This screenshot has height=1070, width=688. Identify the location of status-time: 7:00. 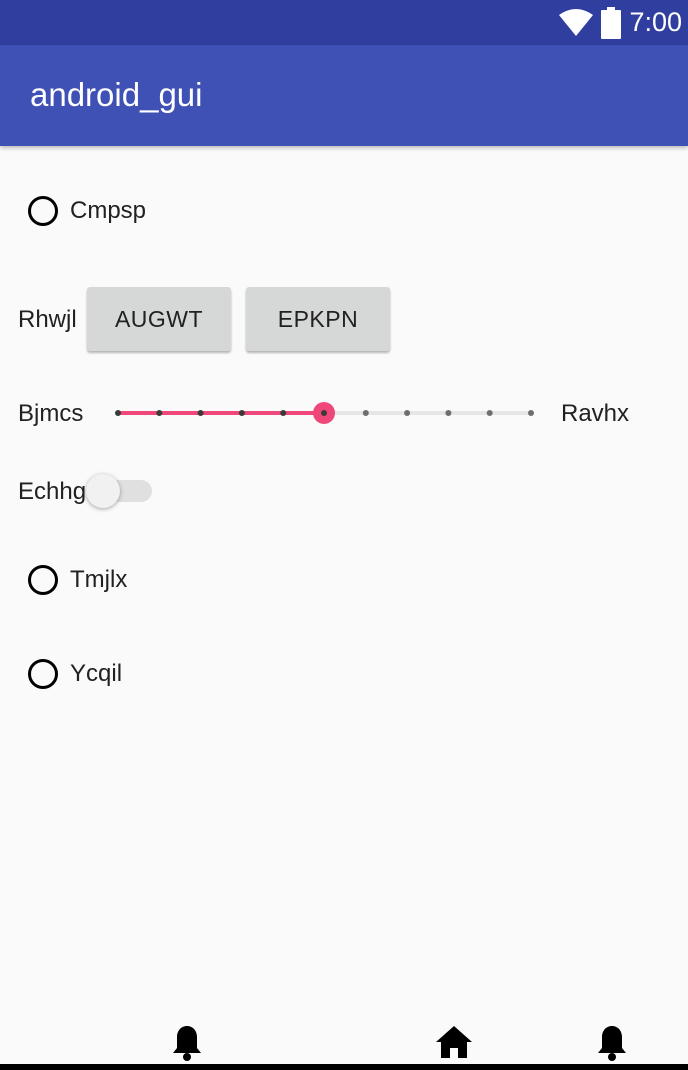
(655, 22).